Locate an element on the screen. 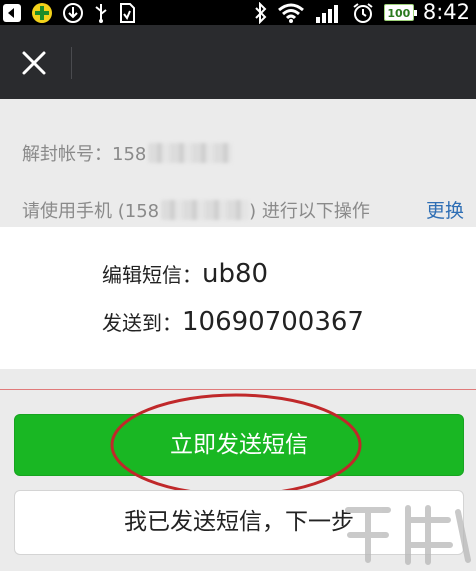  send-to-number: 10690700367 is located at coordinates (273, 322).